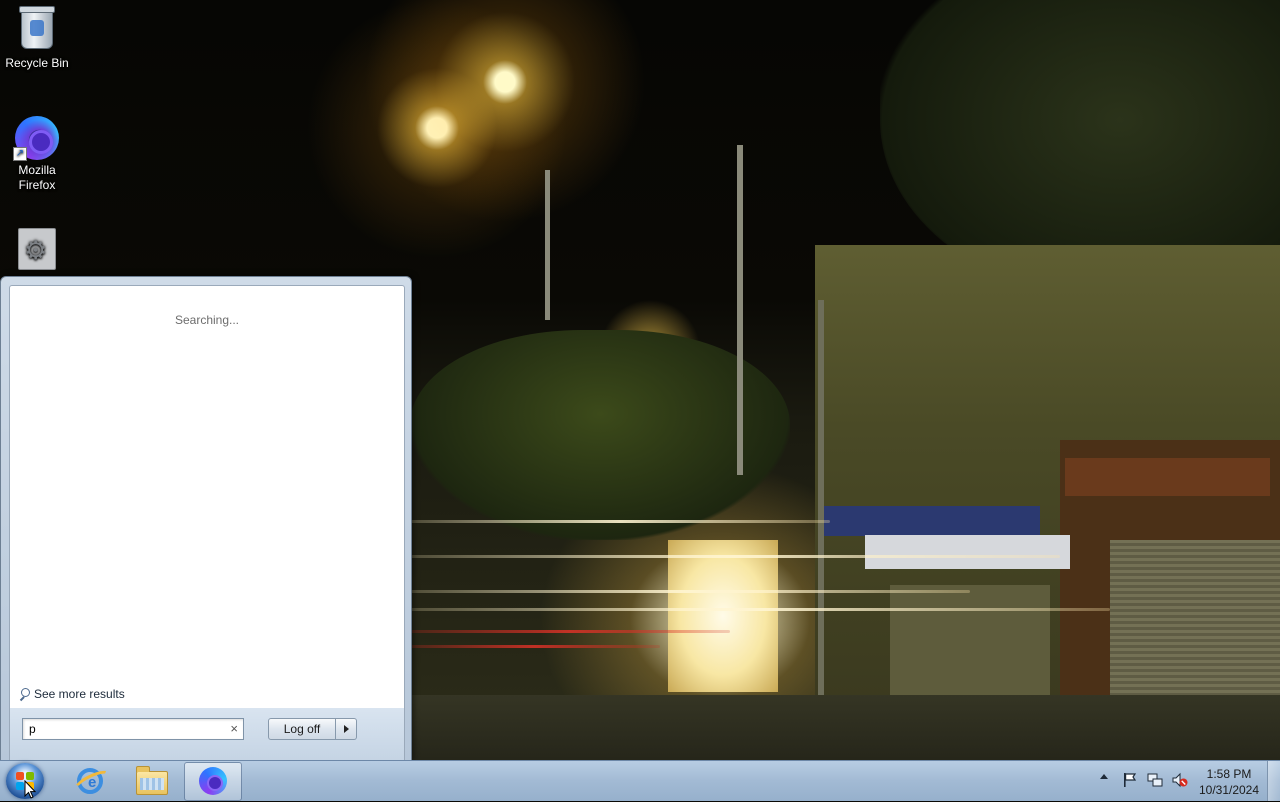 The width and height of the screenshot is (1280, 802). I want to click on wallpaper-trees, so click(600, 435).